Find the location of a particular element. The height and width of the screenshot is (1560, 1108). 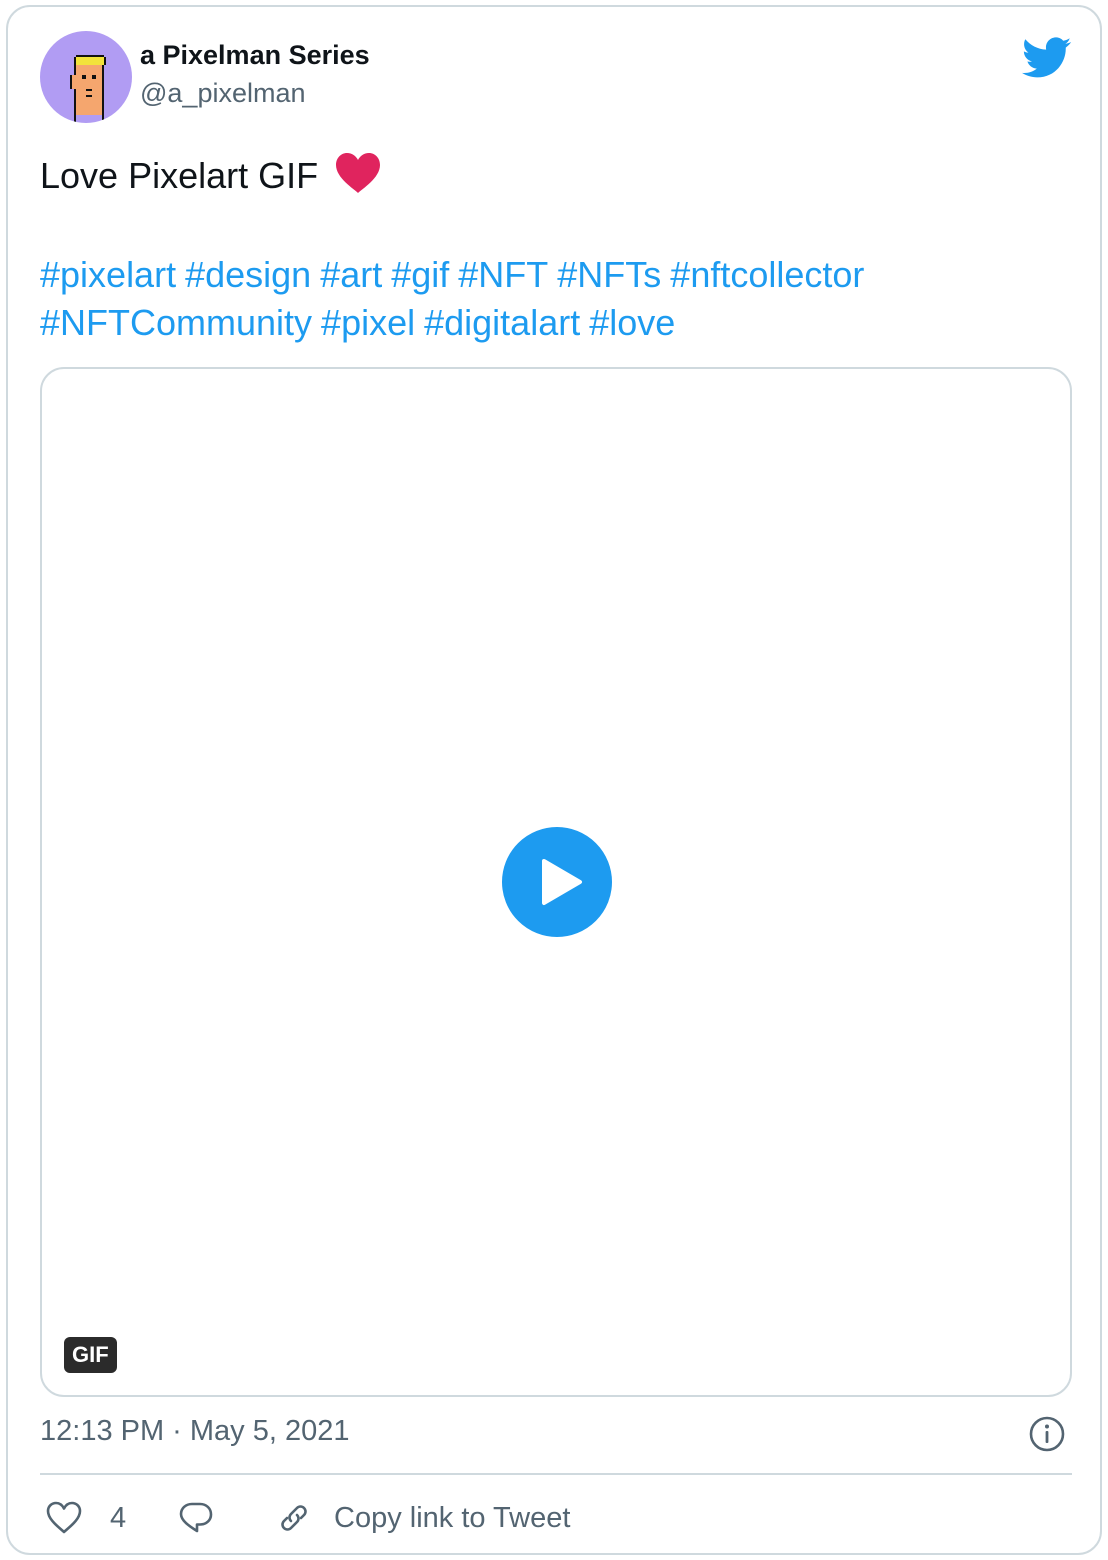

copy-link-button: Copy link to Tweet is located at coordinates (422, 1518).